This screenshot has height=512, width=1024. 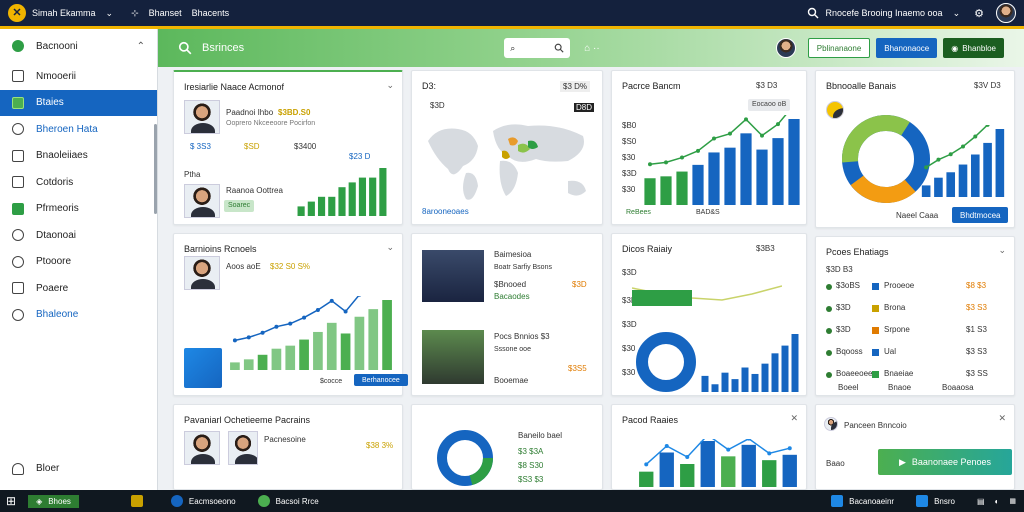 I want to click on windows-icon: ⊞, so click(x=11, y=501).